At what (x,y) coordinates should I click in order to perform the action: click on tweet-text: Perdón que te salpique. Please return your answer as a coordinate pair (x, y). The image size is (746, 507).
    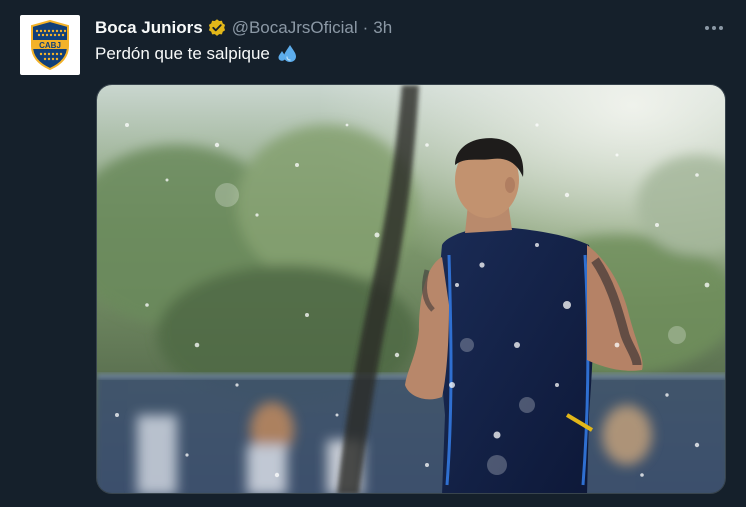
    Looking at the image, I should click on (196, 54).